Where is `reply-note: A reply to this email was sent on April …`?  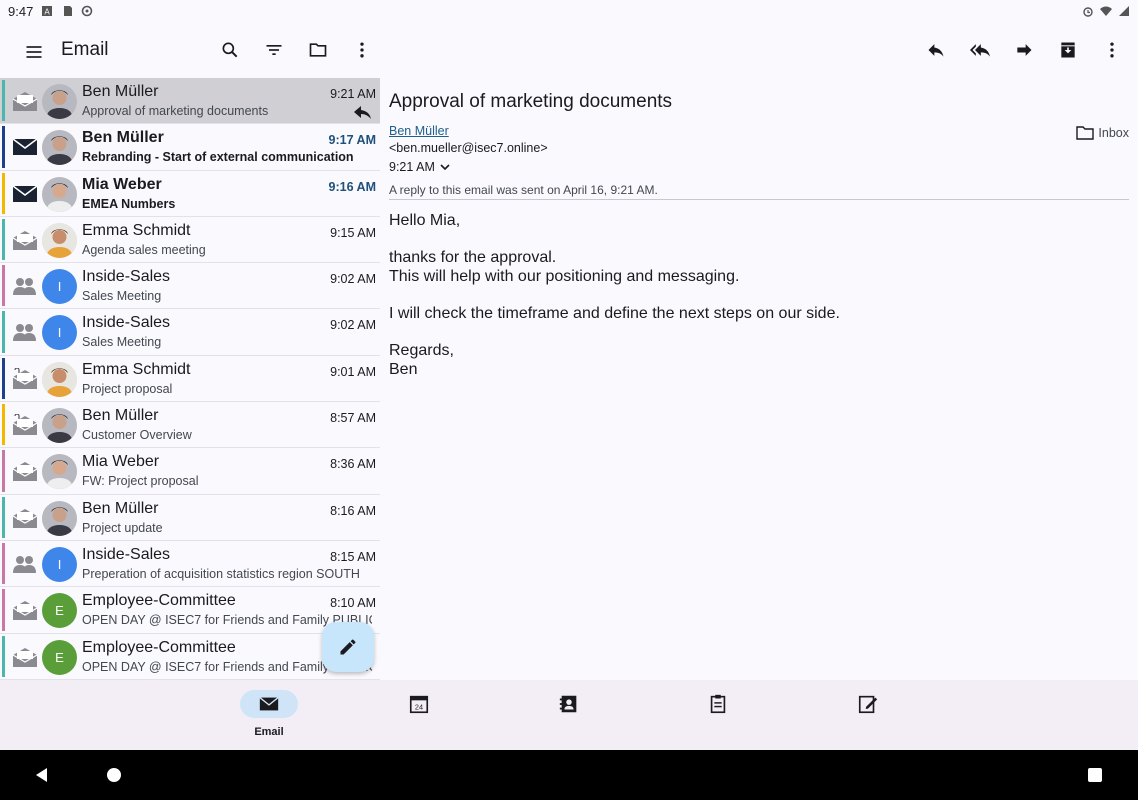
reply-note: A reply to this email was sent on April … is located at coordinates (523, 190).